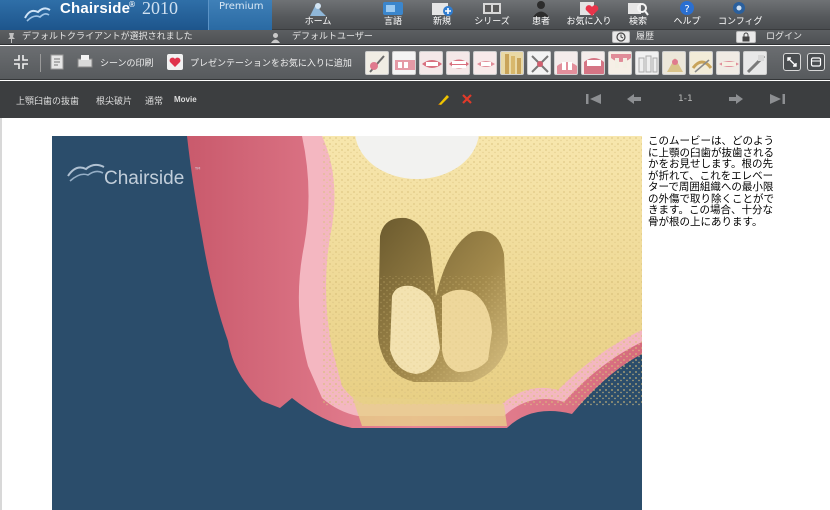  I want to click on nav-language: 言語, so click(393, 15).